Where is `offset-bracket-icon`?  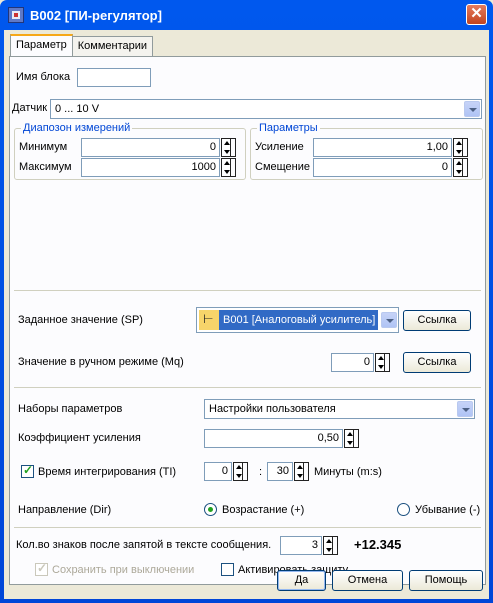
offset-bracket-icon is located at coordinates (465, 167).